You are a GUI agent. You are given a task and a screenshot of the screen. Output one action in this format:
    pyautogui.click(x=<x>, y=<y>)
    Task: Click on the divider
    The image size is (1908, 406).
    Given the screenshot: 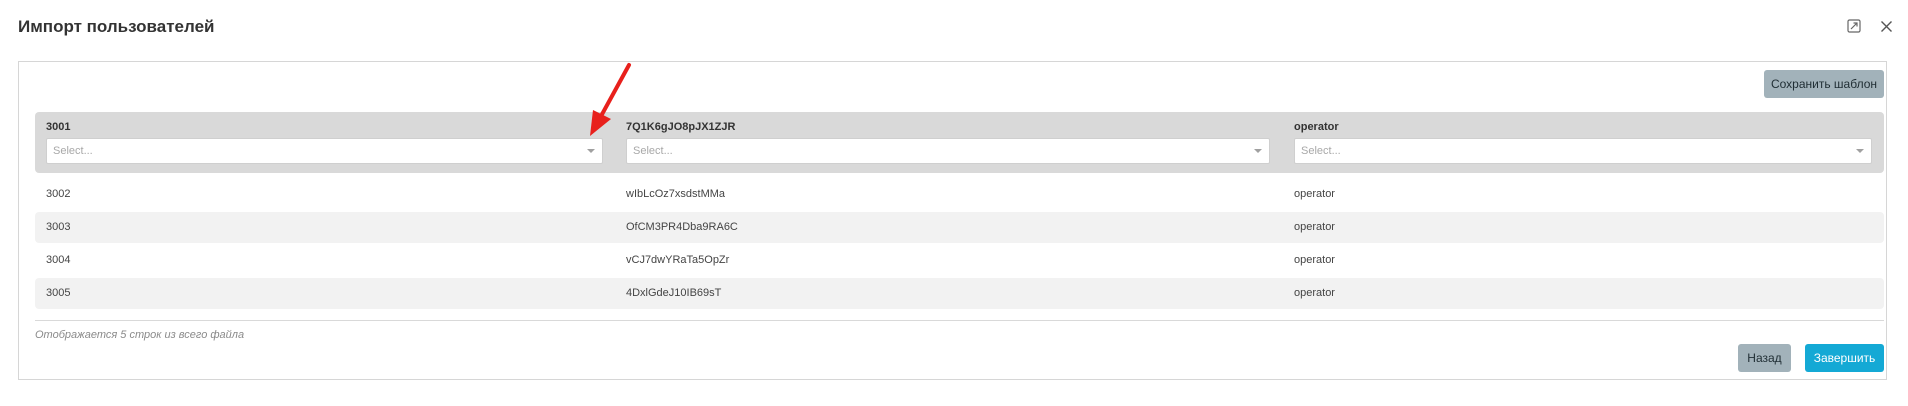 What is the action you would take?
    pyautogui.click(x=959, y=320)
    